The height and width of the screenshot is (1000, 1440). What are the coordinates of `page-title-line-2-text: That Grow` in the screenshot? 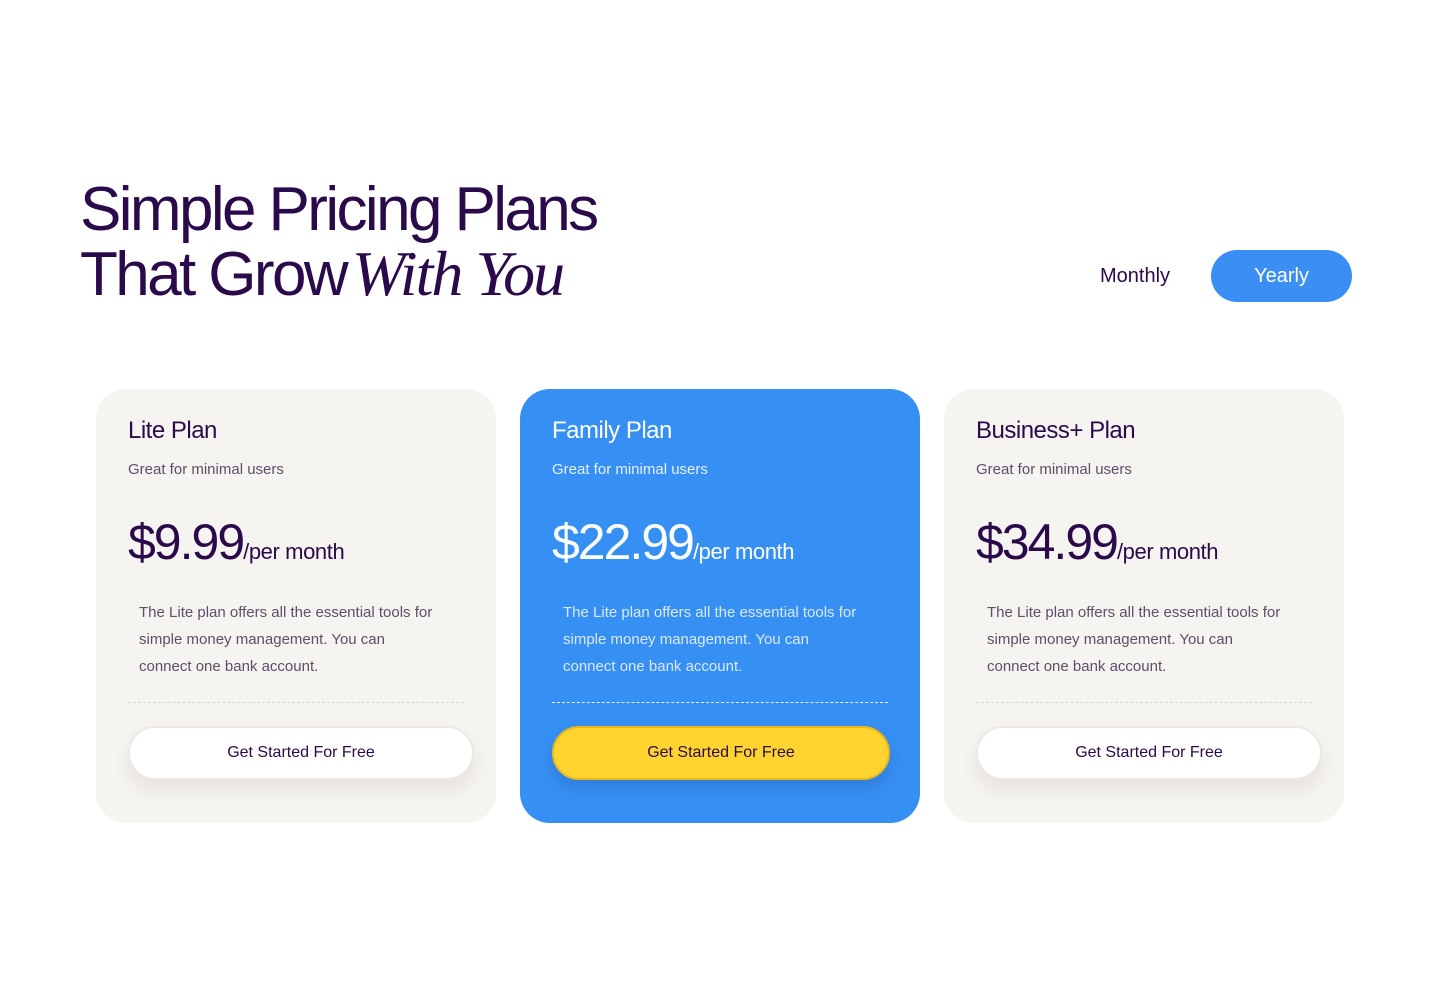 It's located at (214, 274).